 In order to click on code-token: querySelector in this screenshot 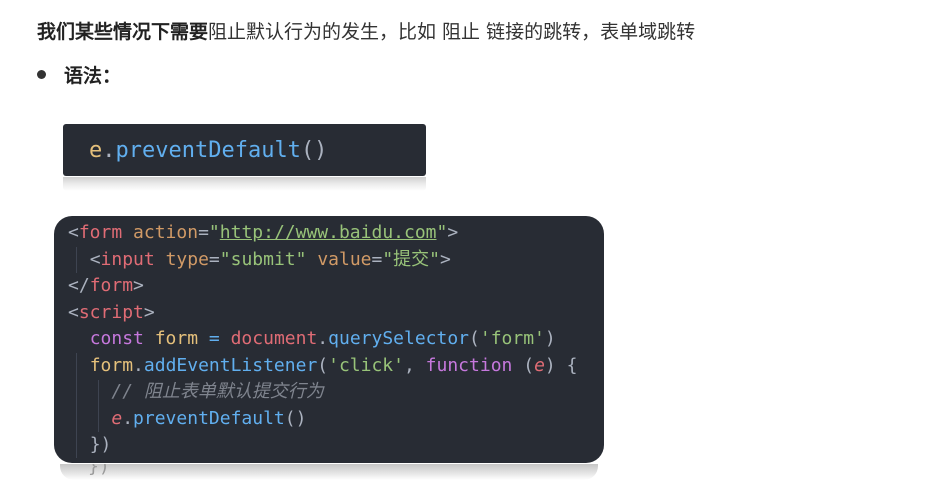, I will do `click(399, 338)`.